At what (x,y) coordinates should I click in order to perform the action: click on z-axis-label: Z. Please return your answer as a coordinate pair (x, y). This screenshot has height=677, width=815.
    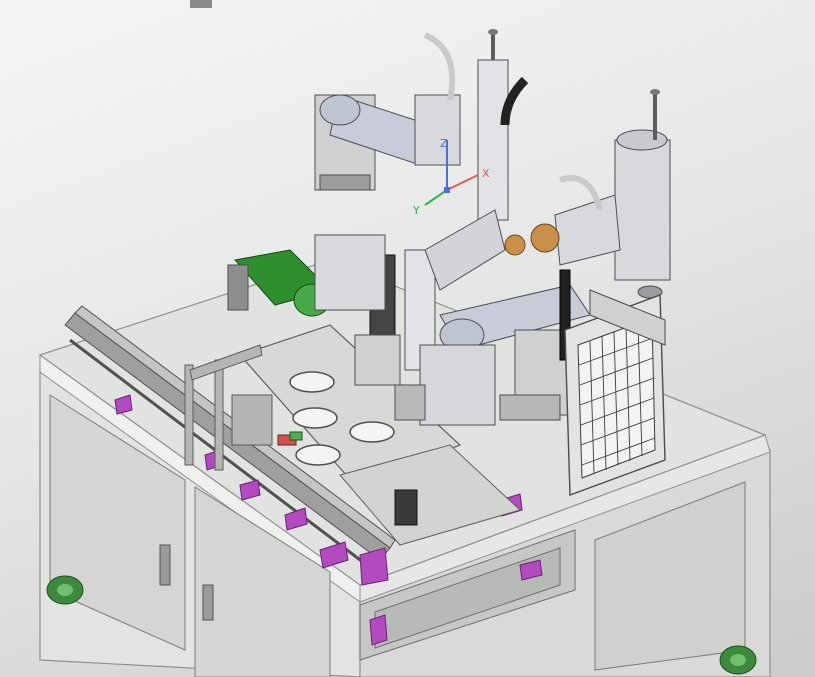
    Looking at the image, I should click on (444, 143).